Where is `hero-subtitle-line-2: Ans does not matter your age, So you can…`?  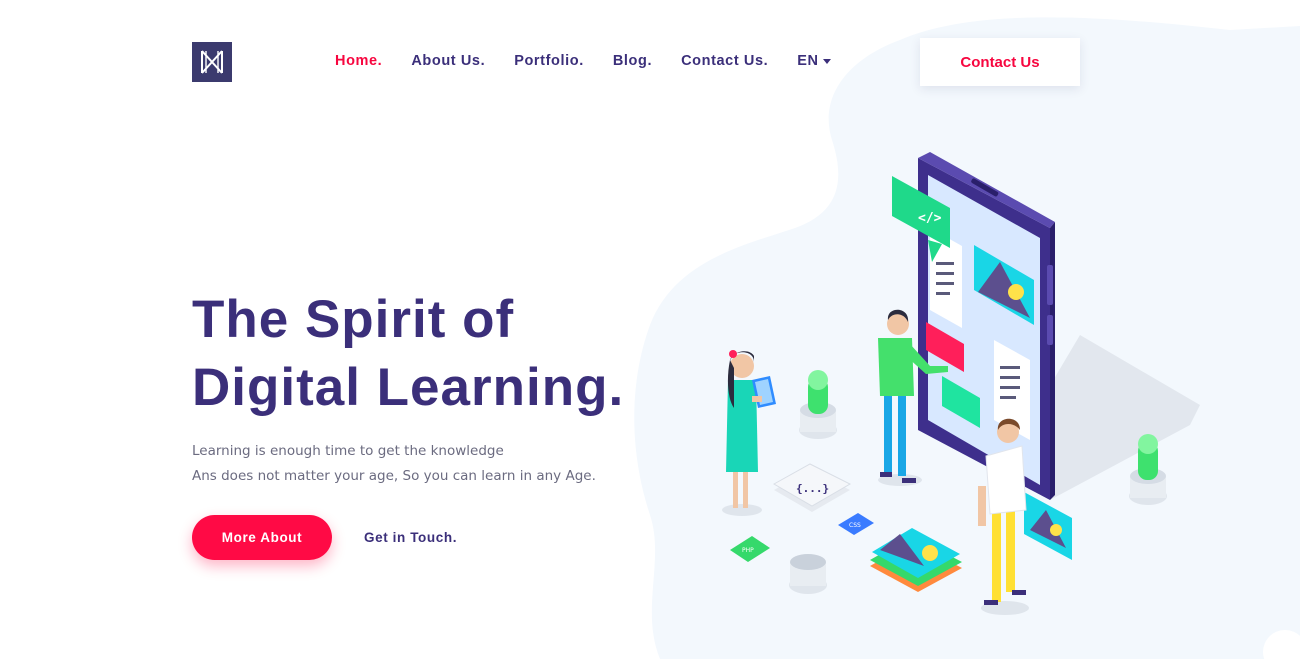 hero-subtitle-line-2: Ans does not matter your age, So you can… is located at coordinates (394, 476).